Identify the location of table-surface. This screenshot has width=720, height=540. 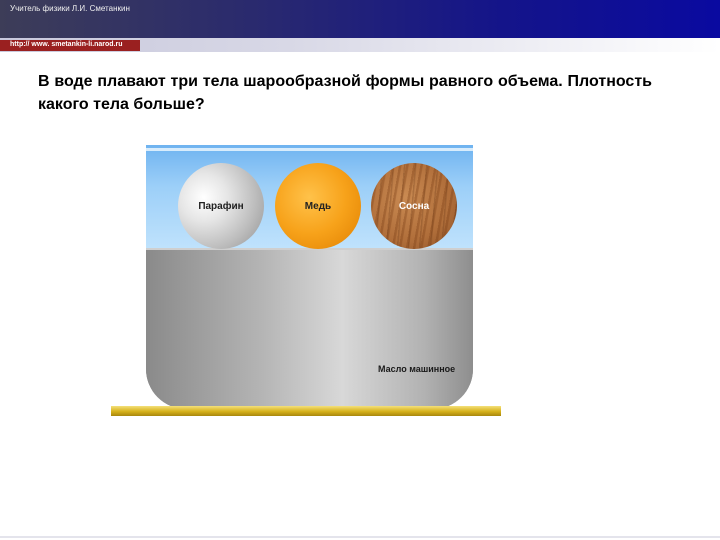
(306, 411).